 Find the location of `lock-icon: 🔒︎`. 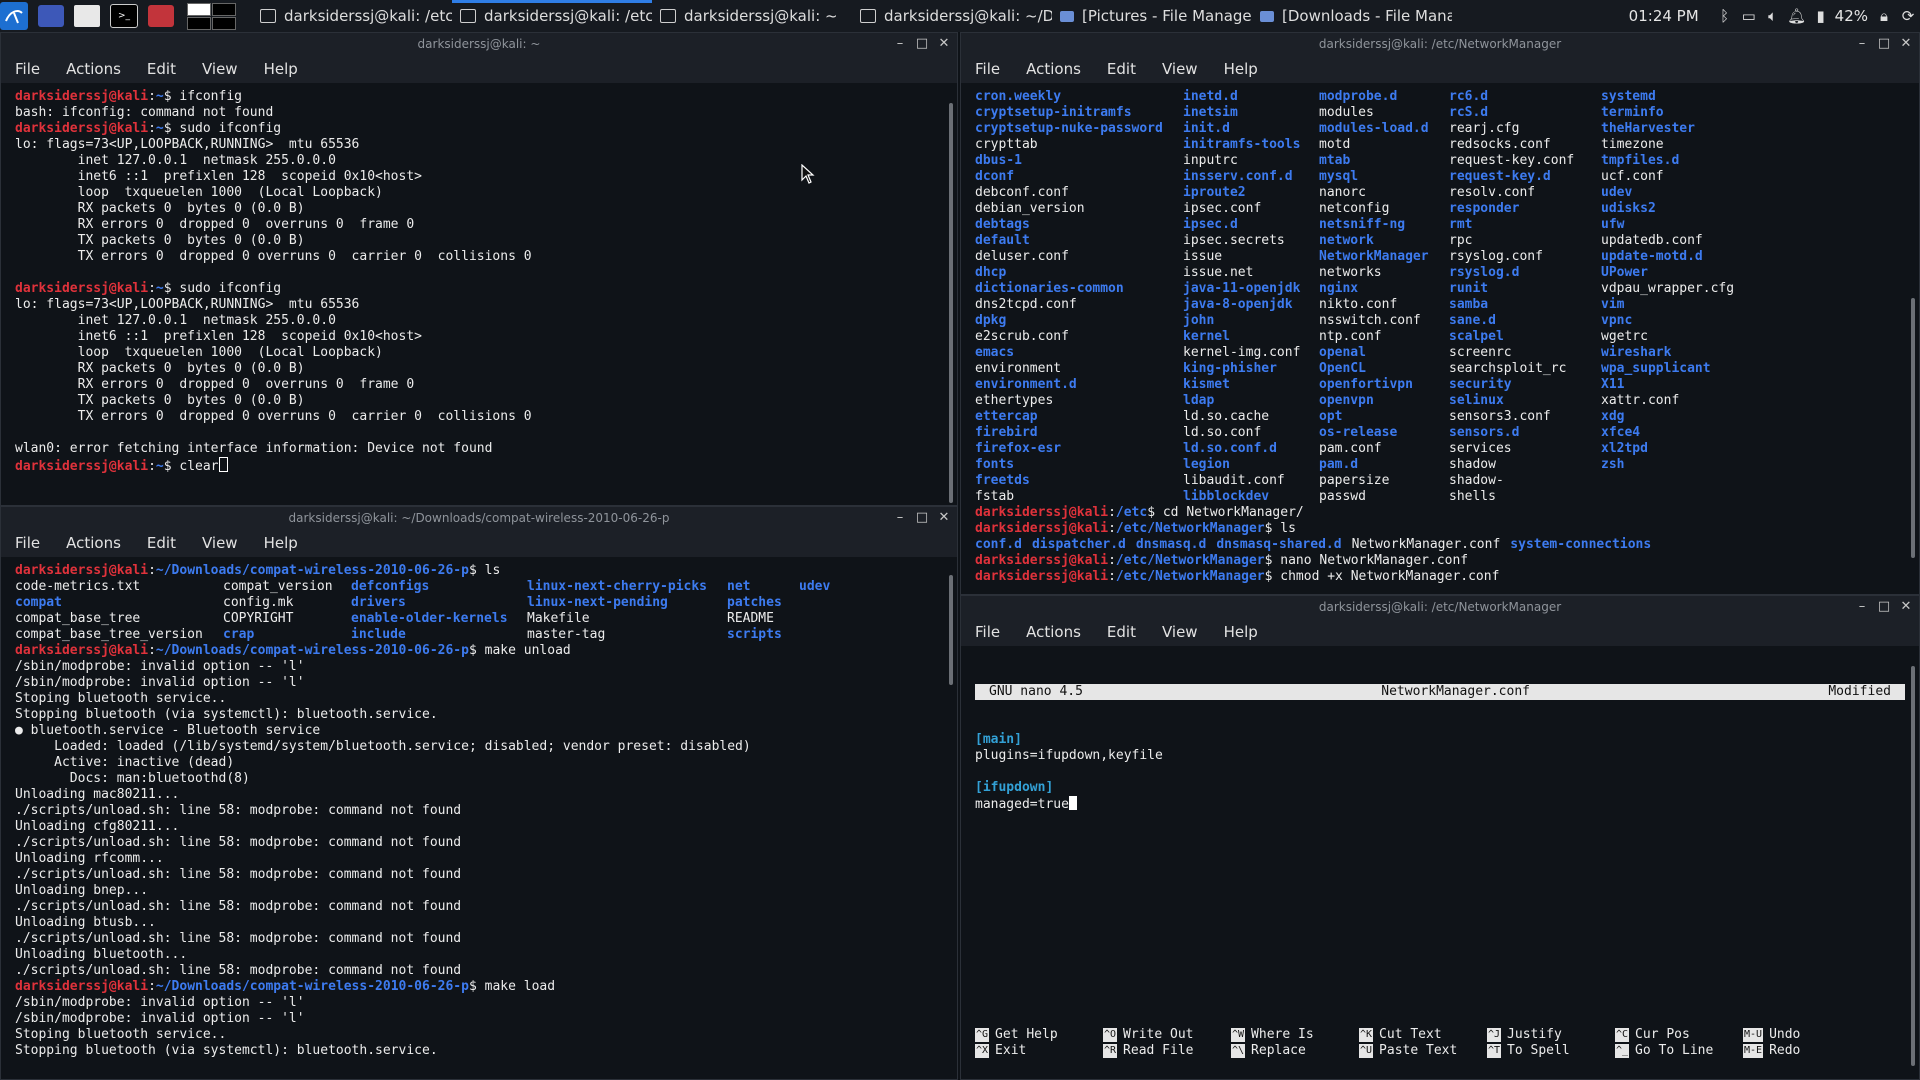

lock-icon: 🔒︎ is located at coordinates (1884, 16).